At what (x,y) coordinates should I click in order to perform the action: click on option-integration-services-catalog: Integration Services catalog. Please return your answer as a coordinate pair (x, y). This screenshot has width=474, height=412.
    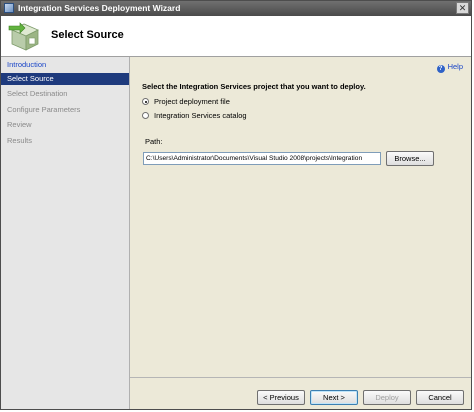
    Looking at the image, I should click on (194, 115).